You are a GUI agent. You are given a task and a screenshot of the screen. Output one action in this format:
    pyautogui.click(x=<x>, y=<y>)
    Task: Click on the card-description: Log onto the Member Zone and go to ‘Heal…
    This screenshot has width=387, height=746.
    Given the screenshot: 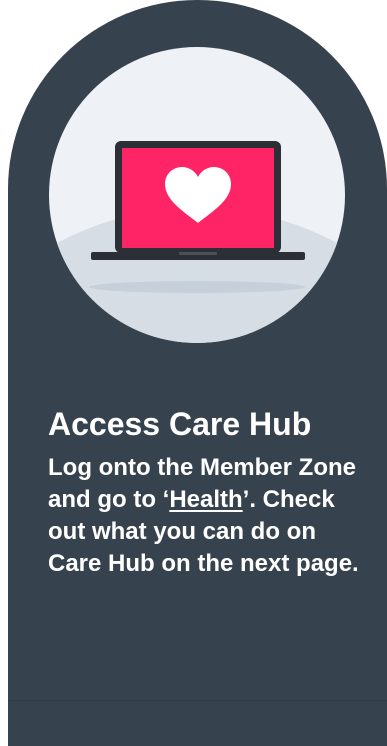 What is the action you would take?
    pyautogui.click(x=208, y=516)
    